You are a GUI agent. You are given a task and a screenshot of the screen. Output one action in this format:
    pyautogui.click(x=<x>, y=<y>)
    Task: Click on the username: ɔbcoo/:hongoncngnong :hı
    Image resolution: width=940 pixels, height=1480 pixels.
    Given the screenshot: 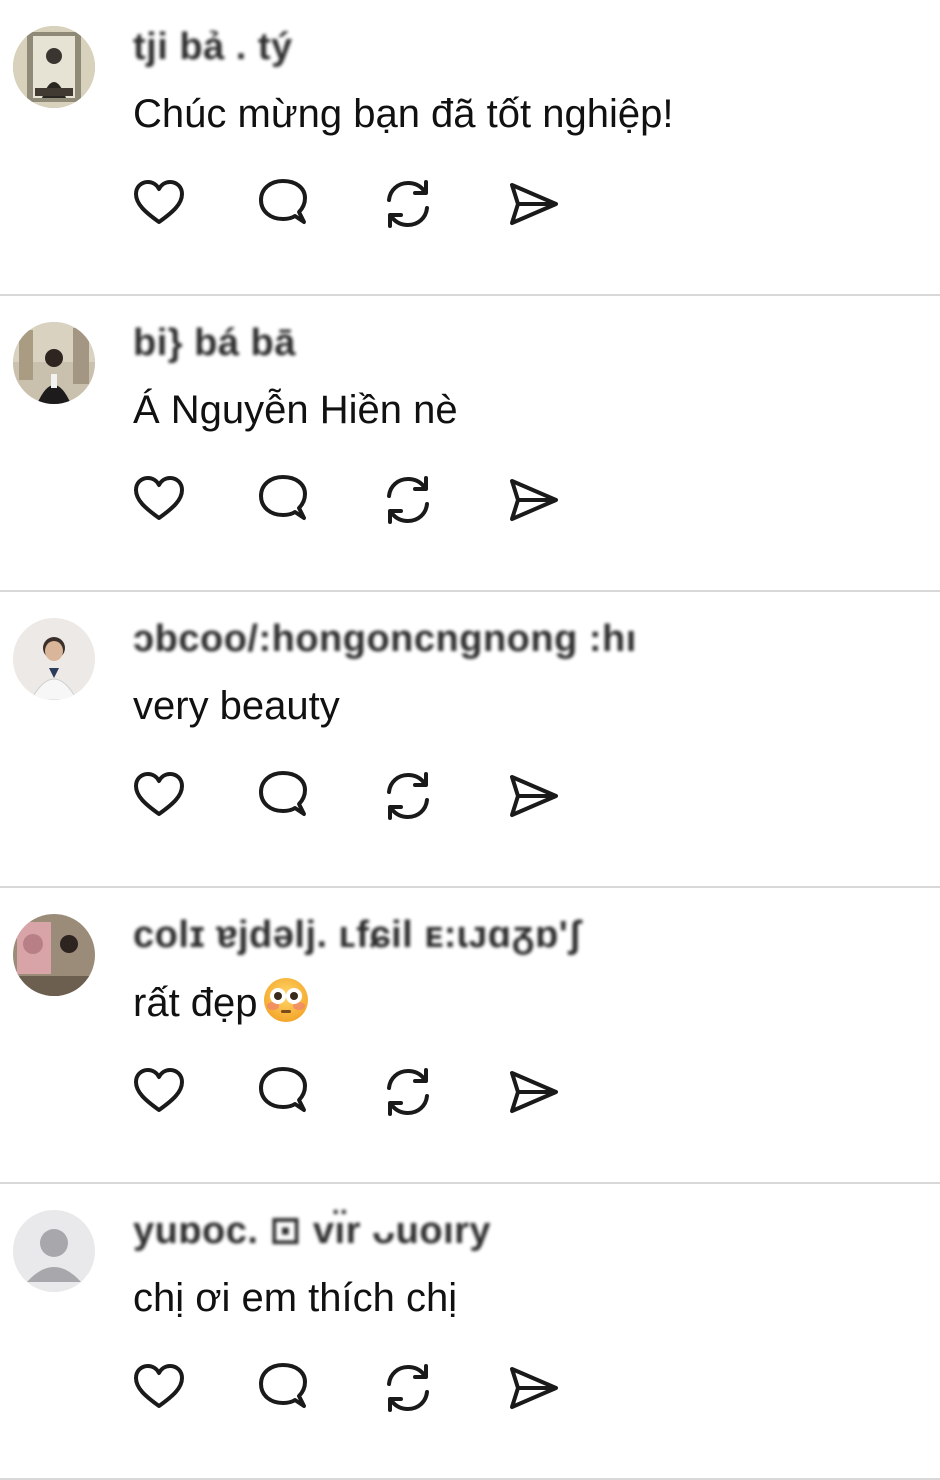 What is the action you would take?
    pyautogui.click(x=385, y=639)
    